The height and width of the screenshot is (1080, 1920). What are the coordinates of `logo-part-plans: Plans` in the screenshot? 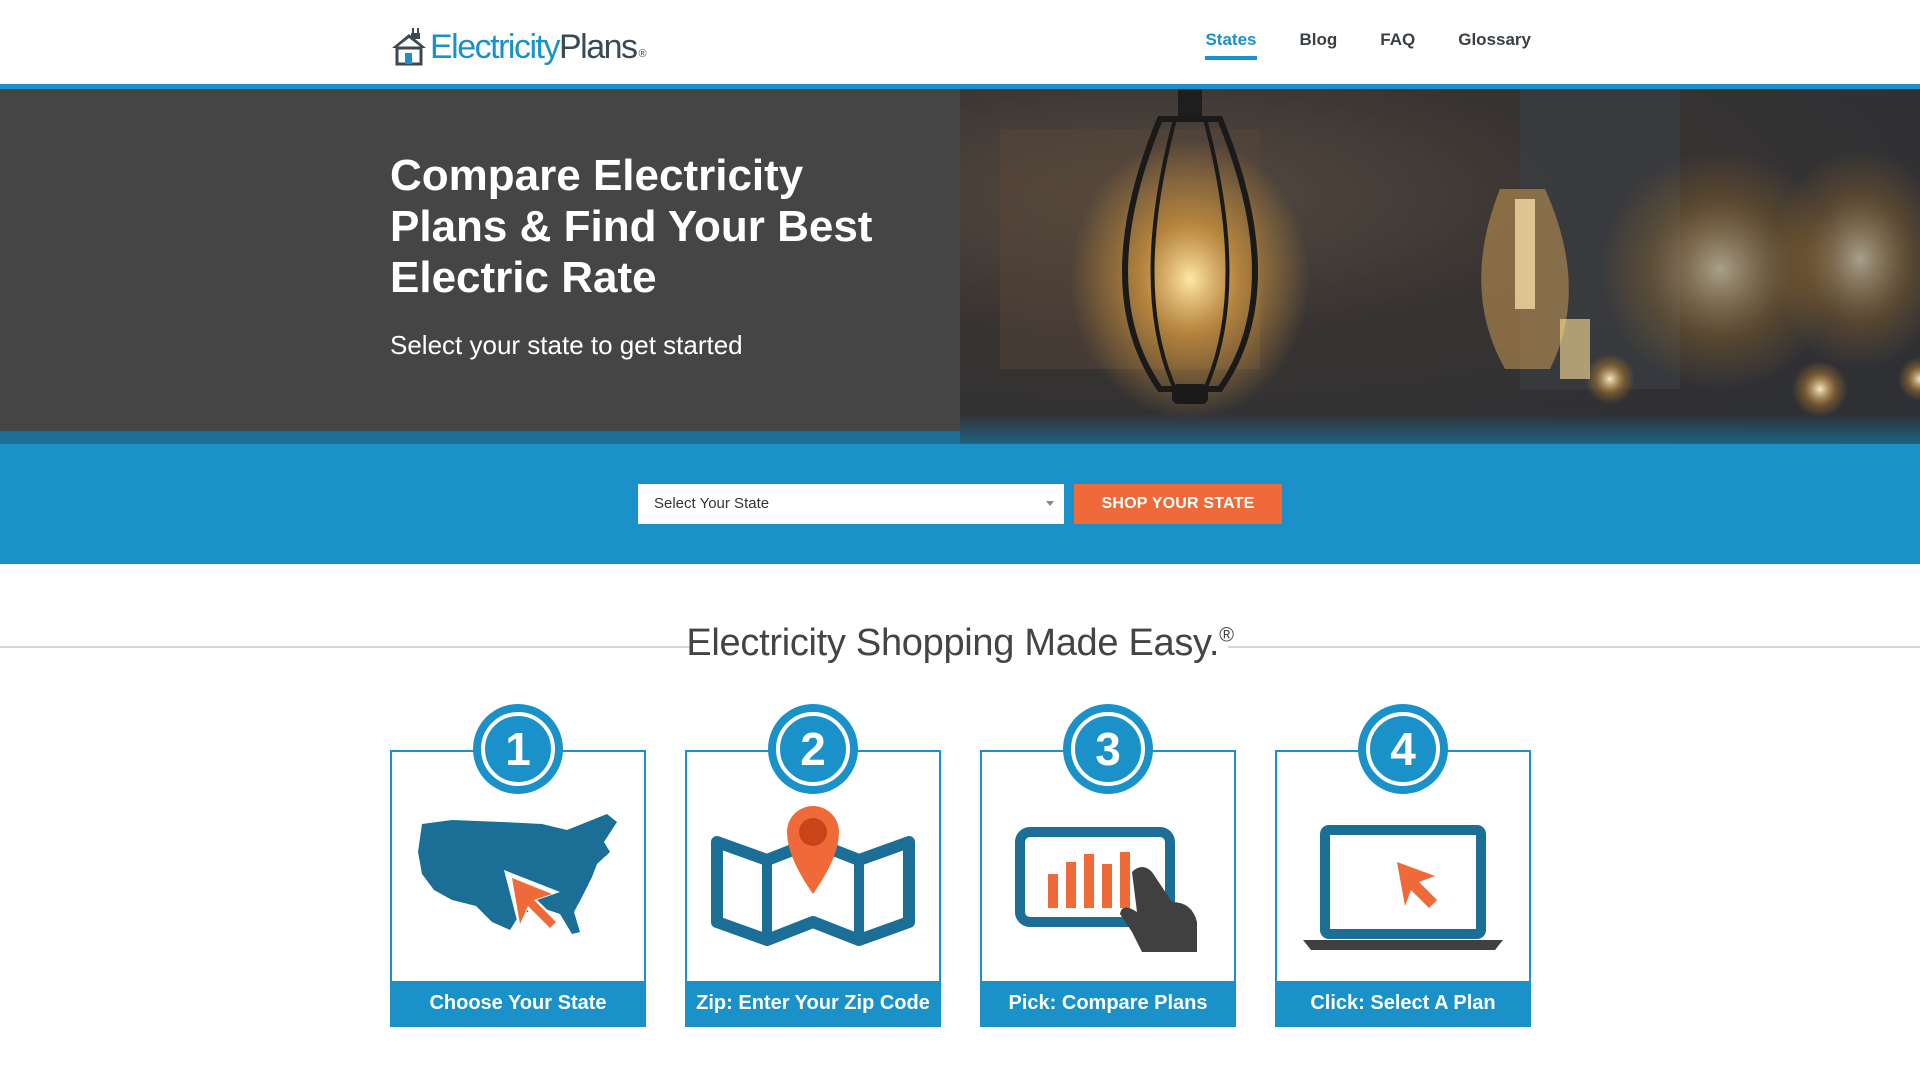 It's located at (598, 47).